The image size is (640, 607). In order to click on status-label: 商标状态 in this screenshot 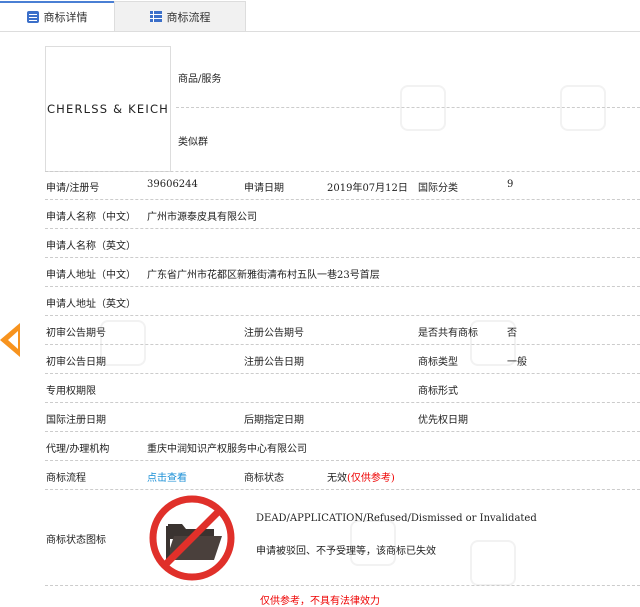, I will do `click(264, 478)`.